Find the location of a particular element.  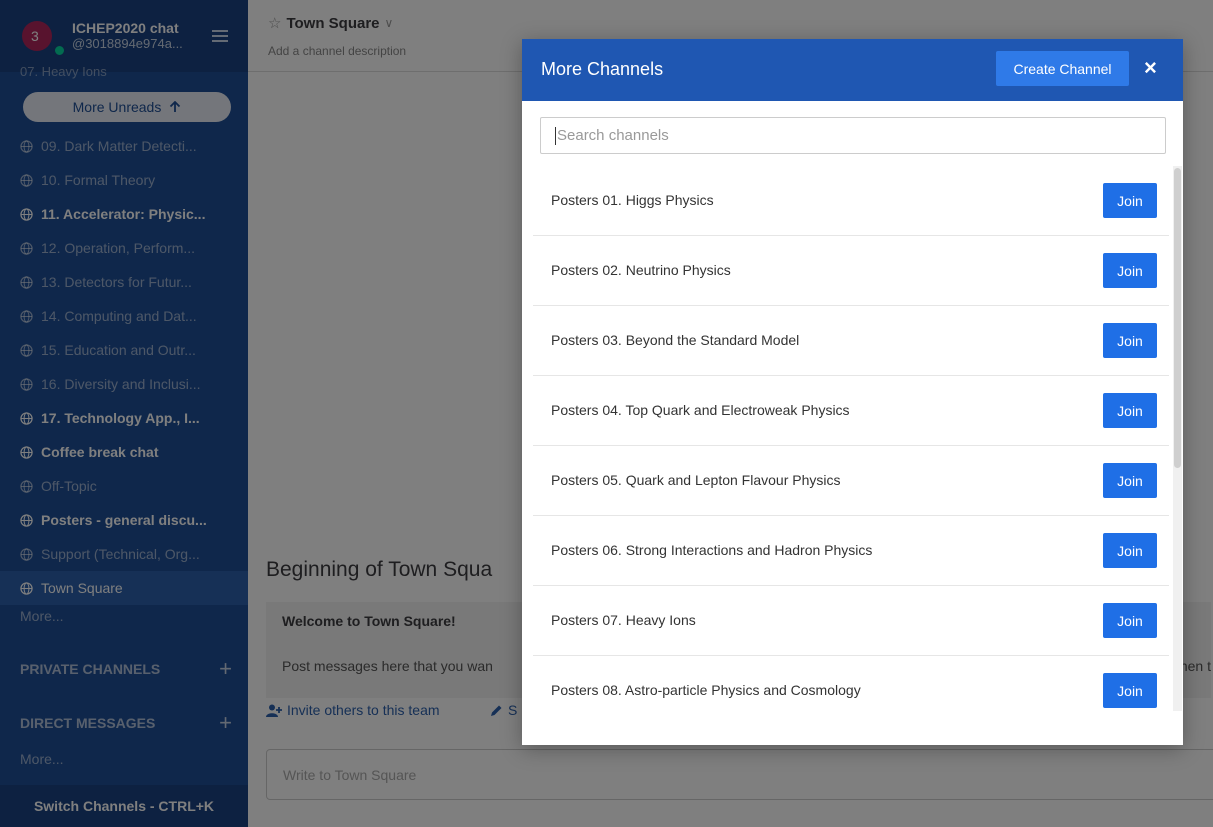

modal-title: More Channels is located at coordinates (602, 69).